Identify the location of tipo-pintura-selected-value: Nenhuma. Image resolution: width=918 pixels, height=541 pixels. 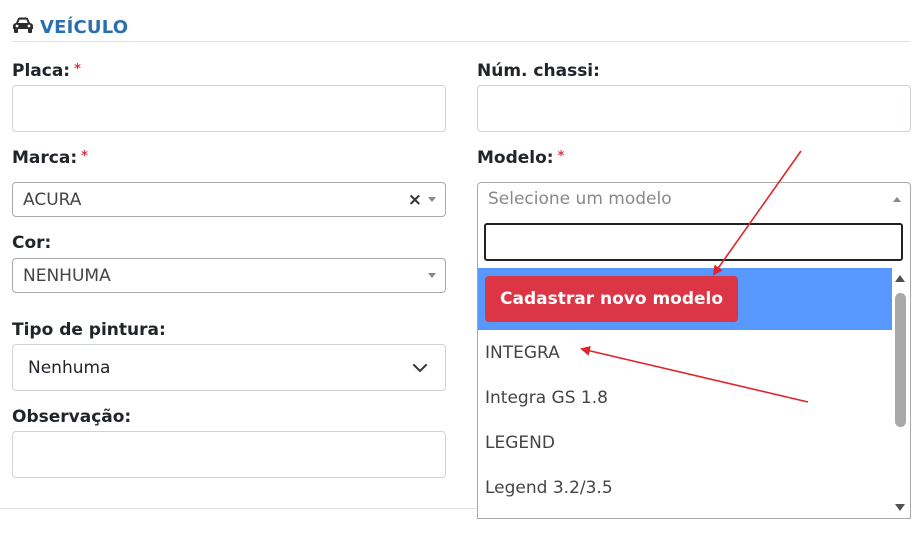
(69, 367).